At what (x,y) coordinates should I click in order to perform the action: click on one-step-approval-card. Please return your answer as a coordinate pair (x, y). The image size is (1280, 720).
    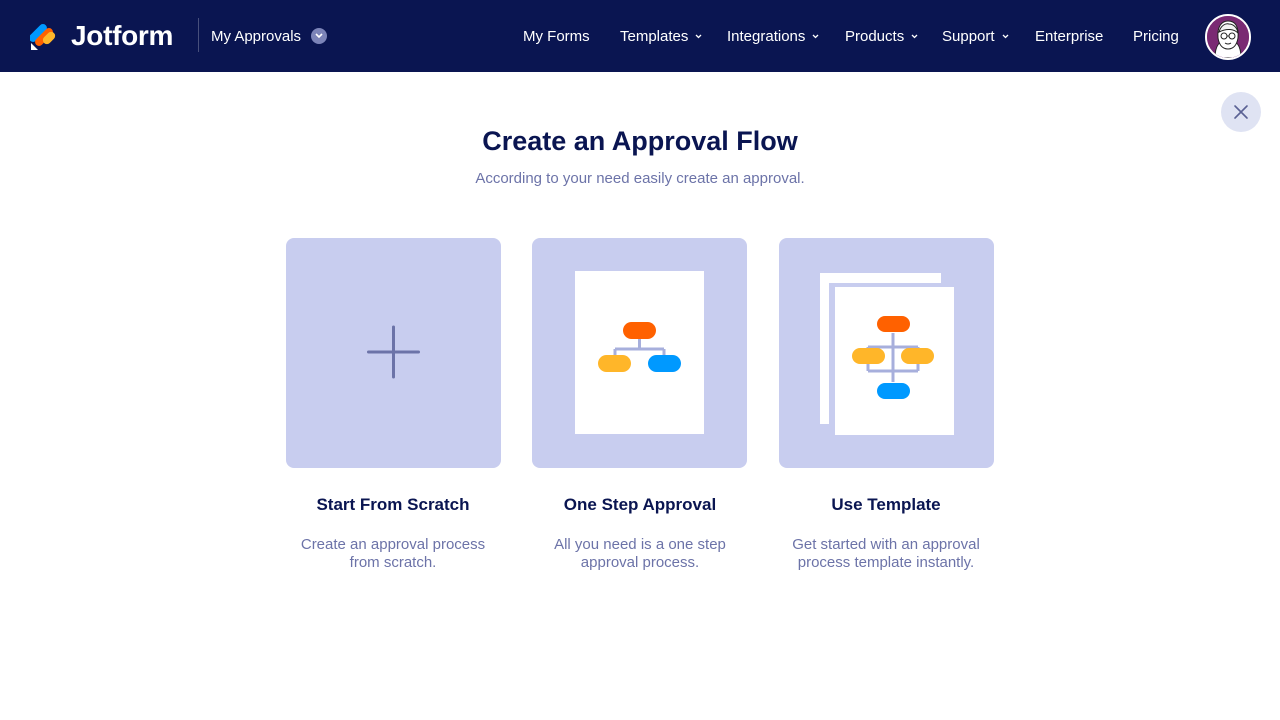
    Looking at the image, I should click on (639, 353).